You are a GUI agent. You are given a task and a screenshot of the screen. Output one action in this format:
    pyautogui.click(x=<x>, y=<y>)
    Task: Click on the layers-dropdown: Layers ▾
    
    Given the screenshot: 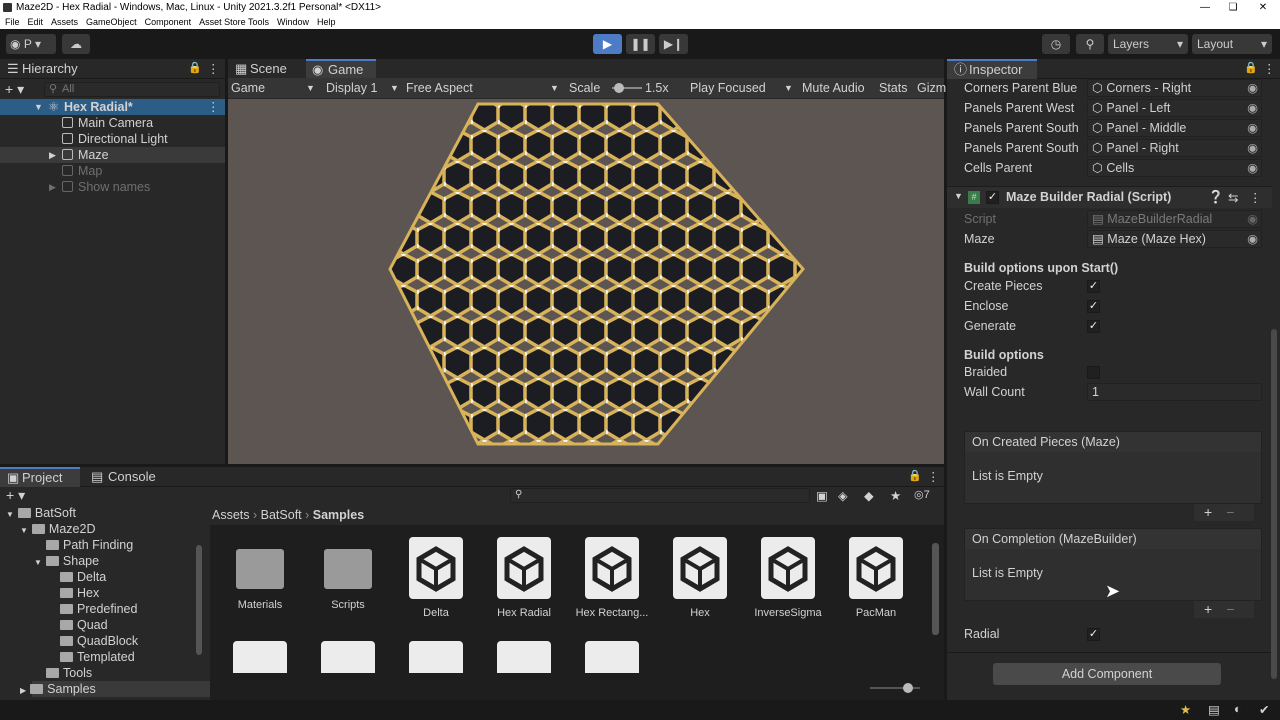 What is the action you would take?
    pyautogui.click(x=1148, y=44)
    